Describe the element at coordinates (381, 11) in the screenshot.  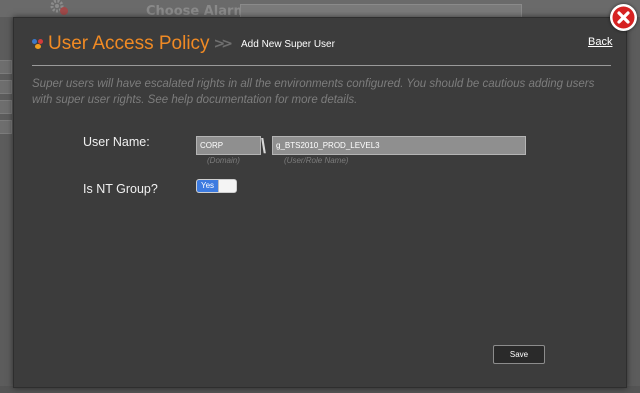
I see `alarm-select` at that location.